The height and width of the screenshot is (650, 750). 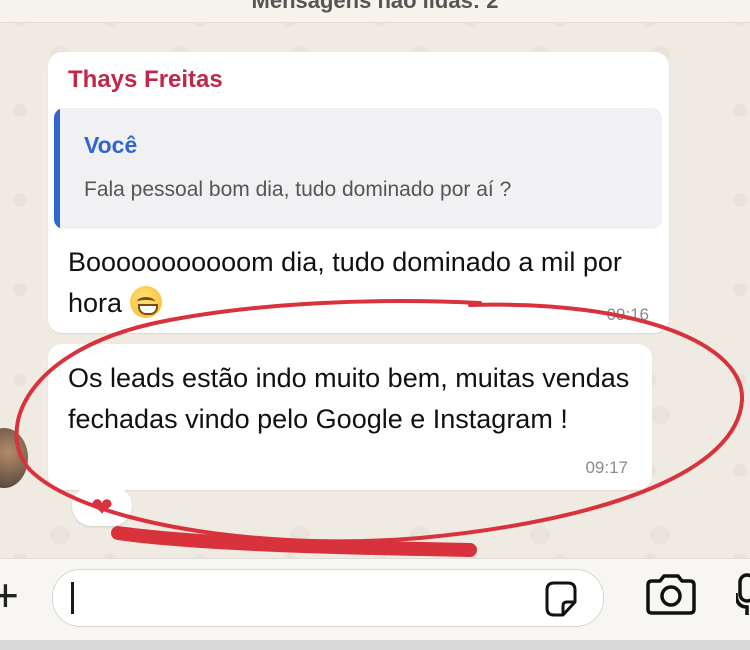 What do you see at coordinates (561, 599) in the screenshot?
I see `sticker-icon` at bounding box center [561, 599].